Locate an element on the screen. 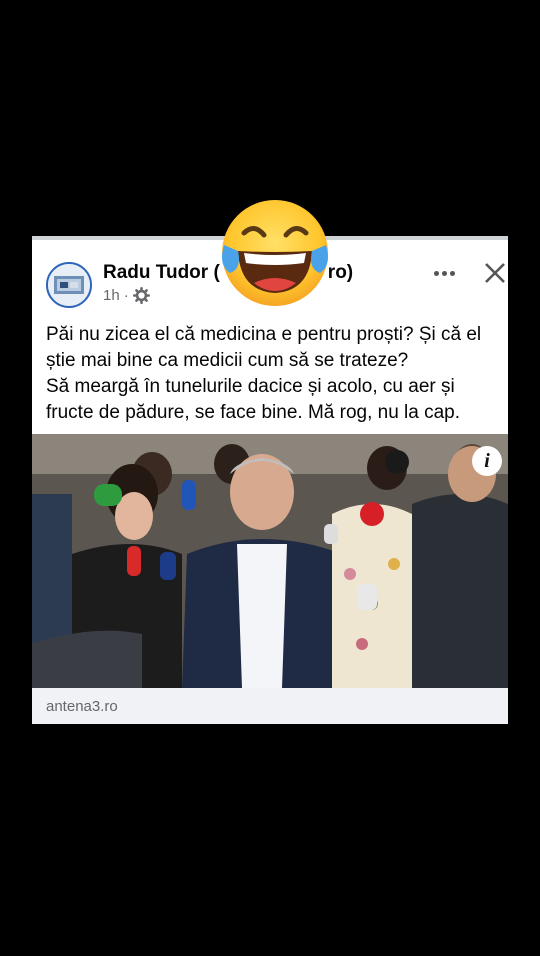  avatar is located at coordinates (69, 285).